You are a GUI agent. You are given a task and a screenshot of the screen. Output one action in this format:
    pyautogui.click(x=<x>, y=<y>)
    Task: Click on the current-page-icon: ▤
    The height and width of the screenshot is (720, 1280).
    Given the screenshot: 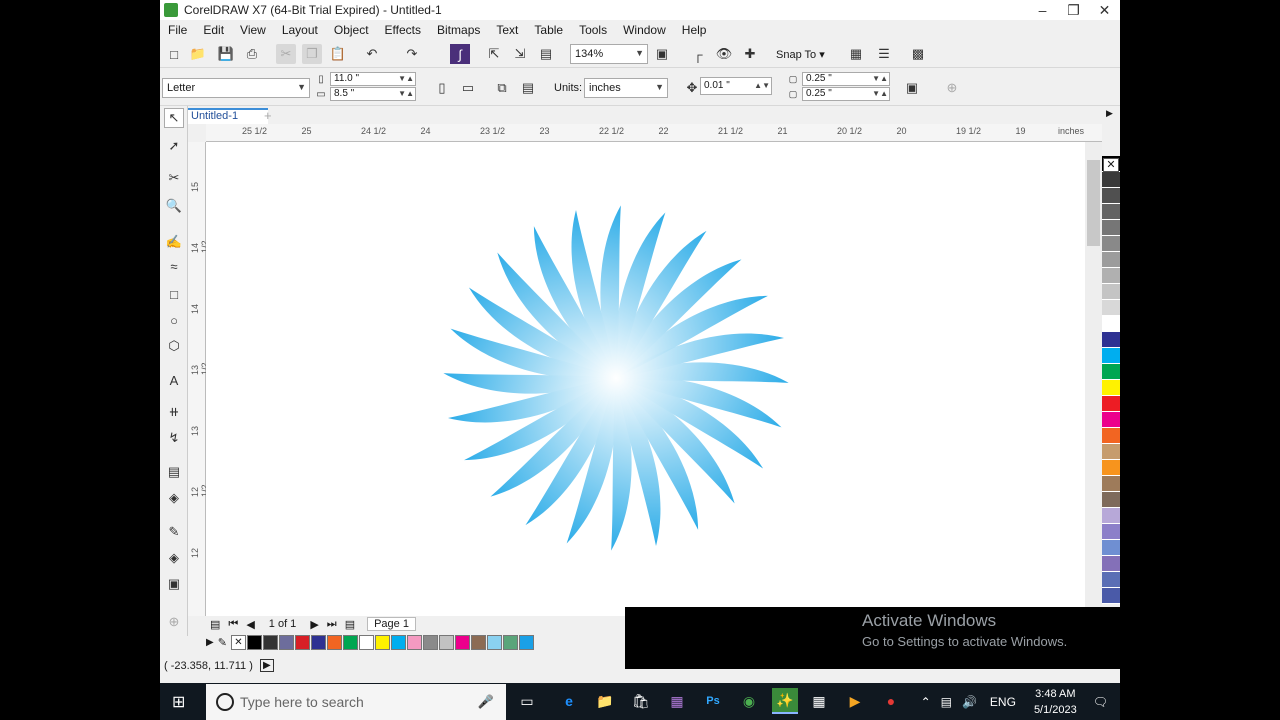 What is the action you would take?
    pyautogui.click(x=528, y=88)
    